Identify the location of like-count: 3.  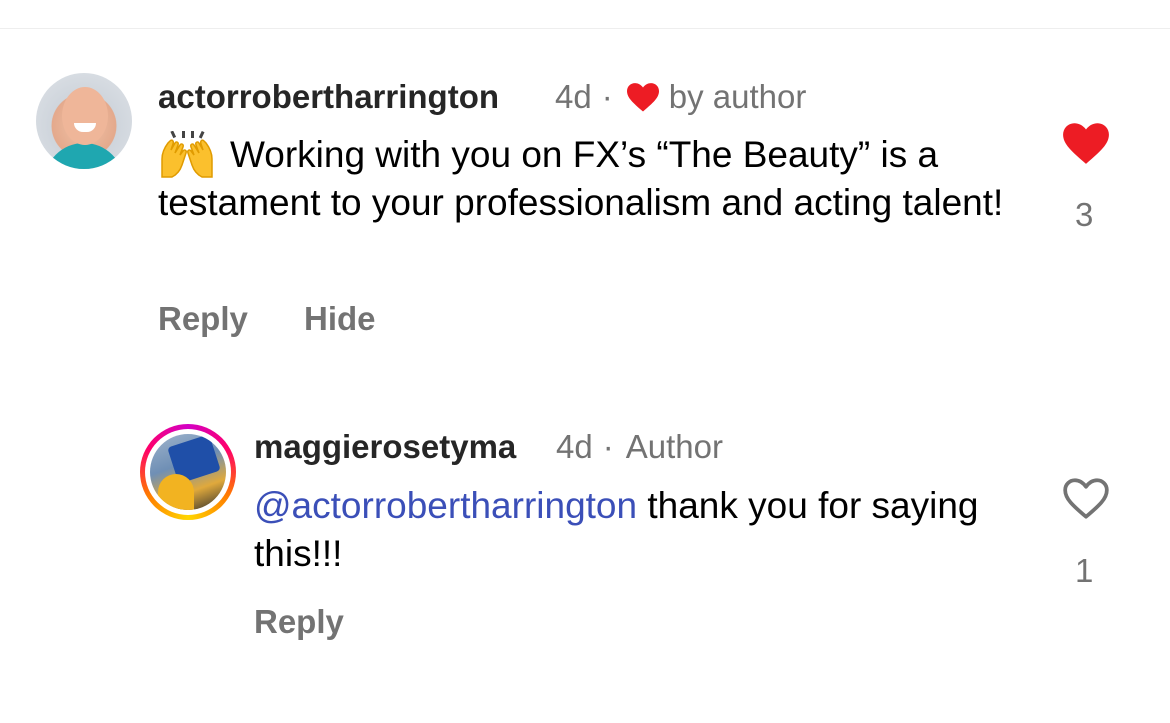
(1084, 214).